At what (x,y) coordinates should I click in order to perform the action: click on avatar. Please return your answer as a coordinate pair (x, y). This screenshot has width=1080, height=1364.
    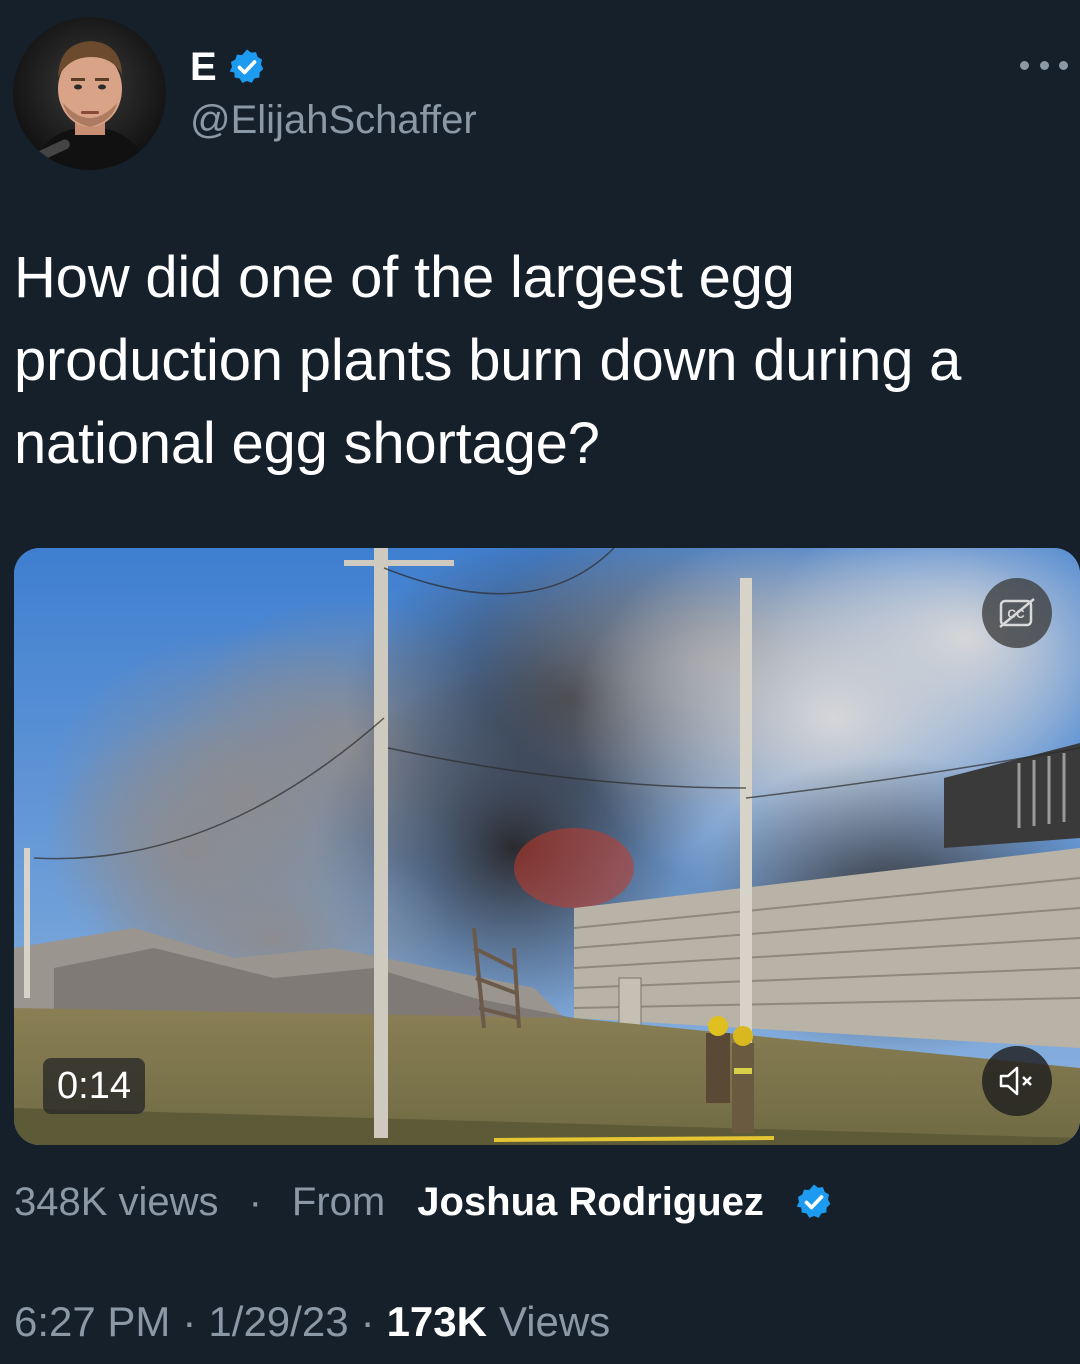
    Looking at the image, I should click on (89, 93).